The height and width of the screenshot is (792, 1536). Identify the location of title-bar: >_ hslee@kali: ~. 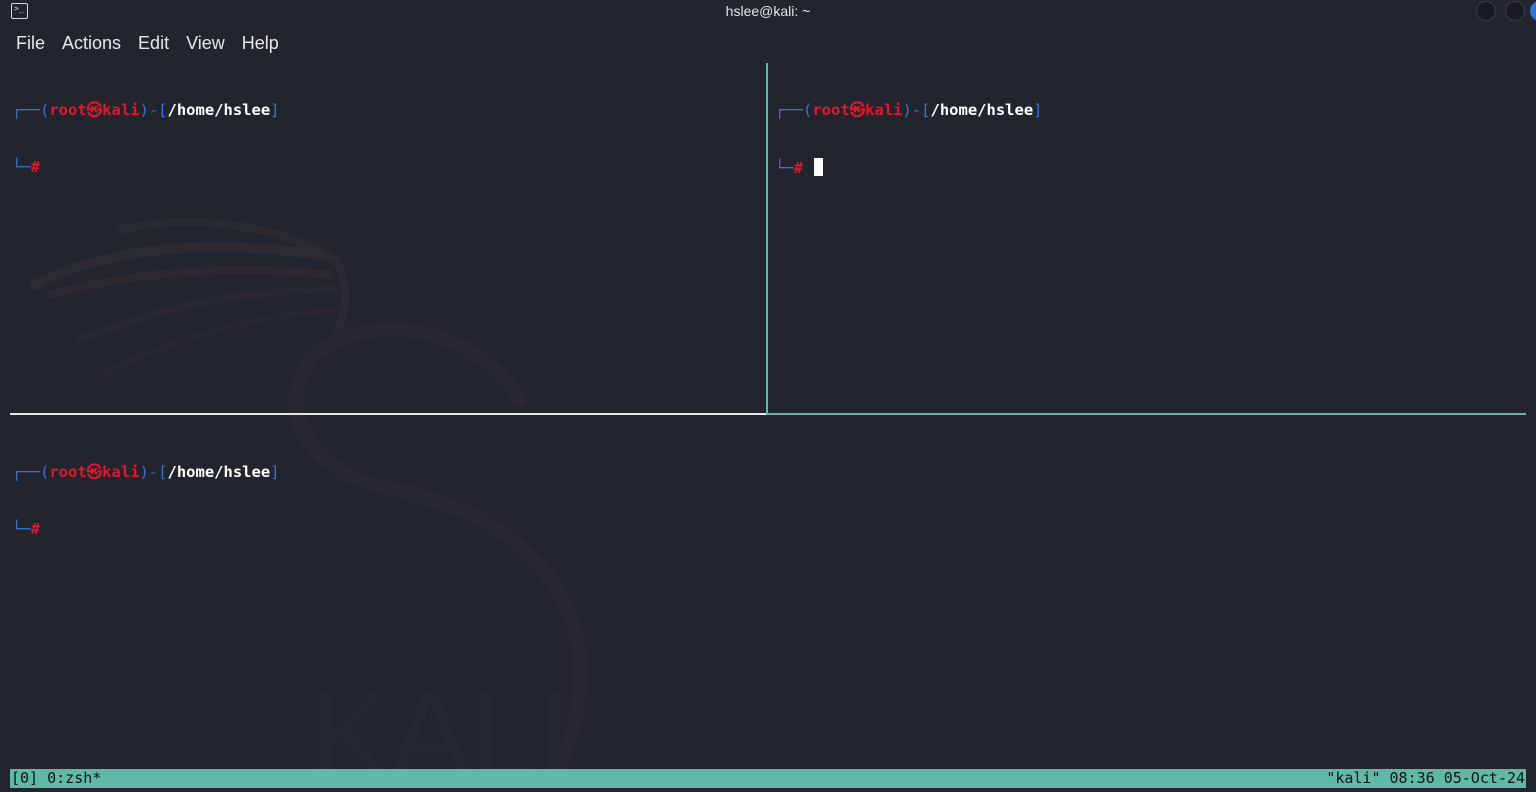
(768, 12).